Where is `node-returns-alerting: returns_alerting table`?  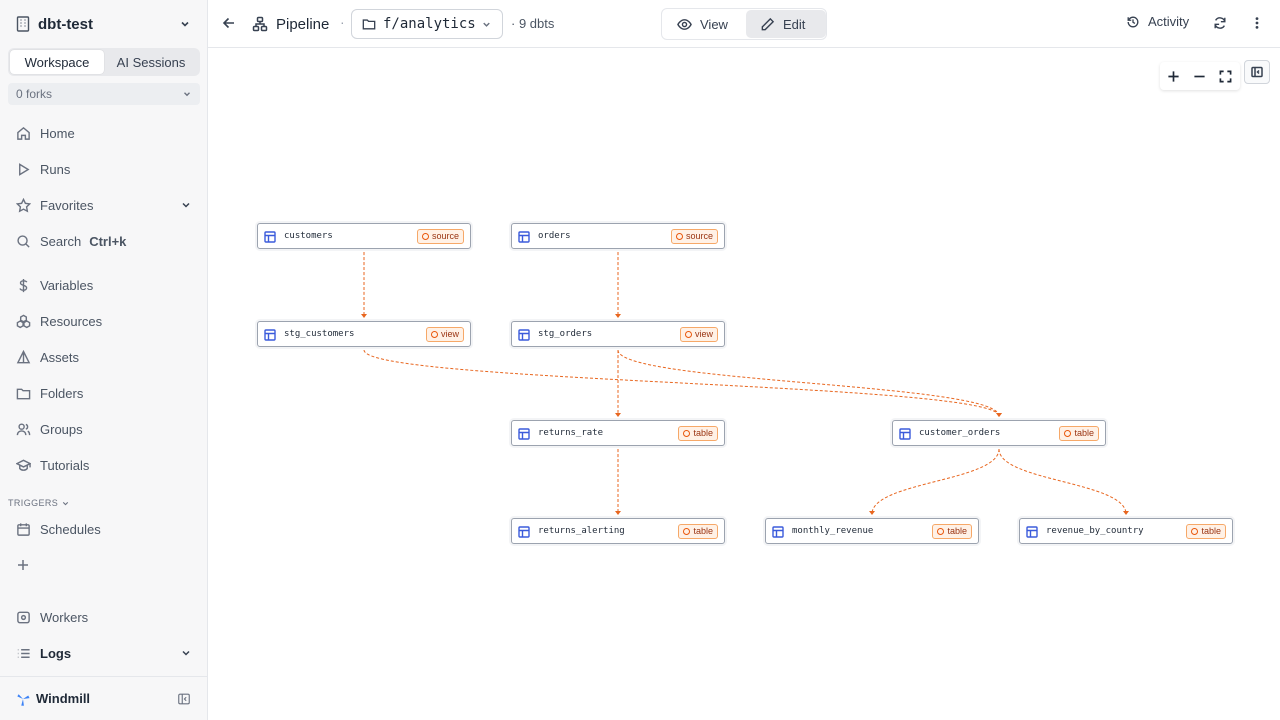
node-returns-alerting: returns_alerting table is located at coordinates (618, 531).